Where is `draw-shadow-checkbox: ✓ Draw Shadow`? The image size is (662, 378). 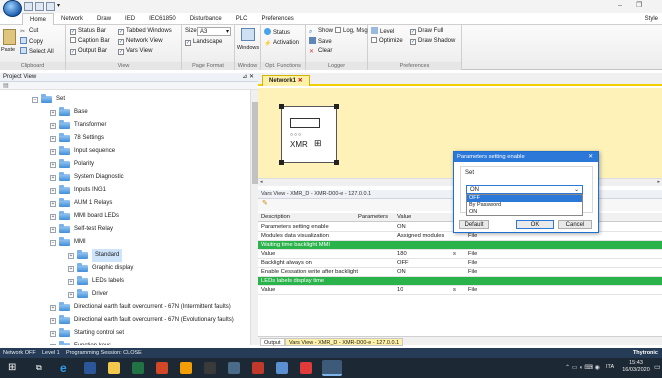
draw-shadow-checkbox: ✓ Draw Shadow is located at coordinates (432, 41).